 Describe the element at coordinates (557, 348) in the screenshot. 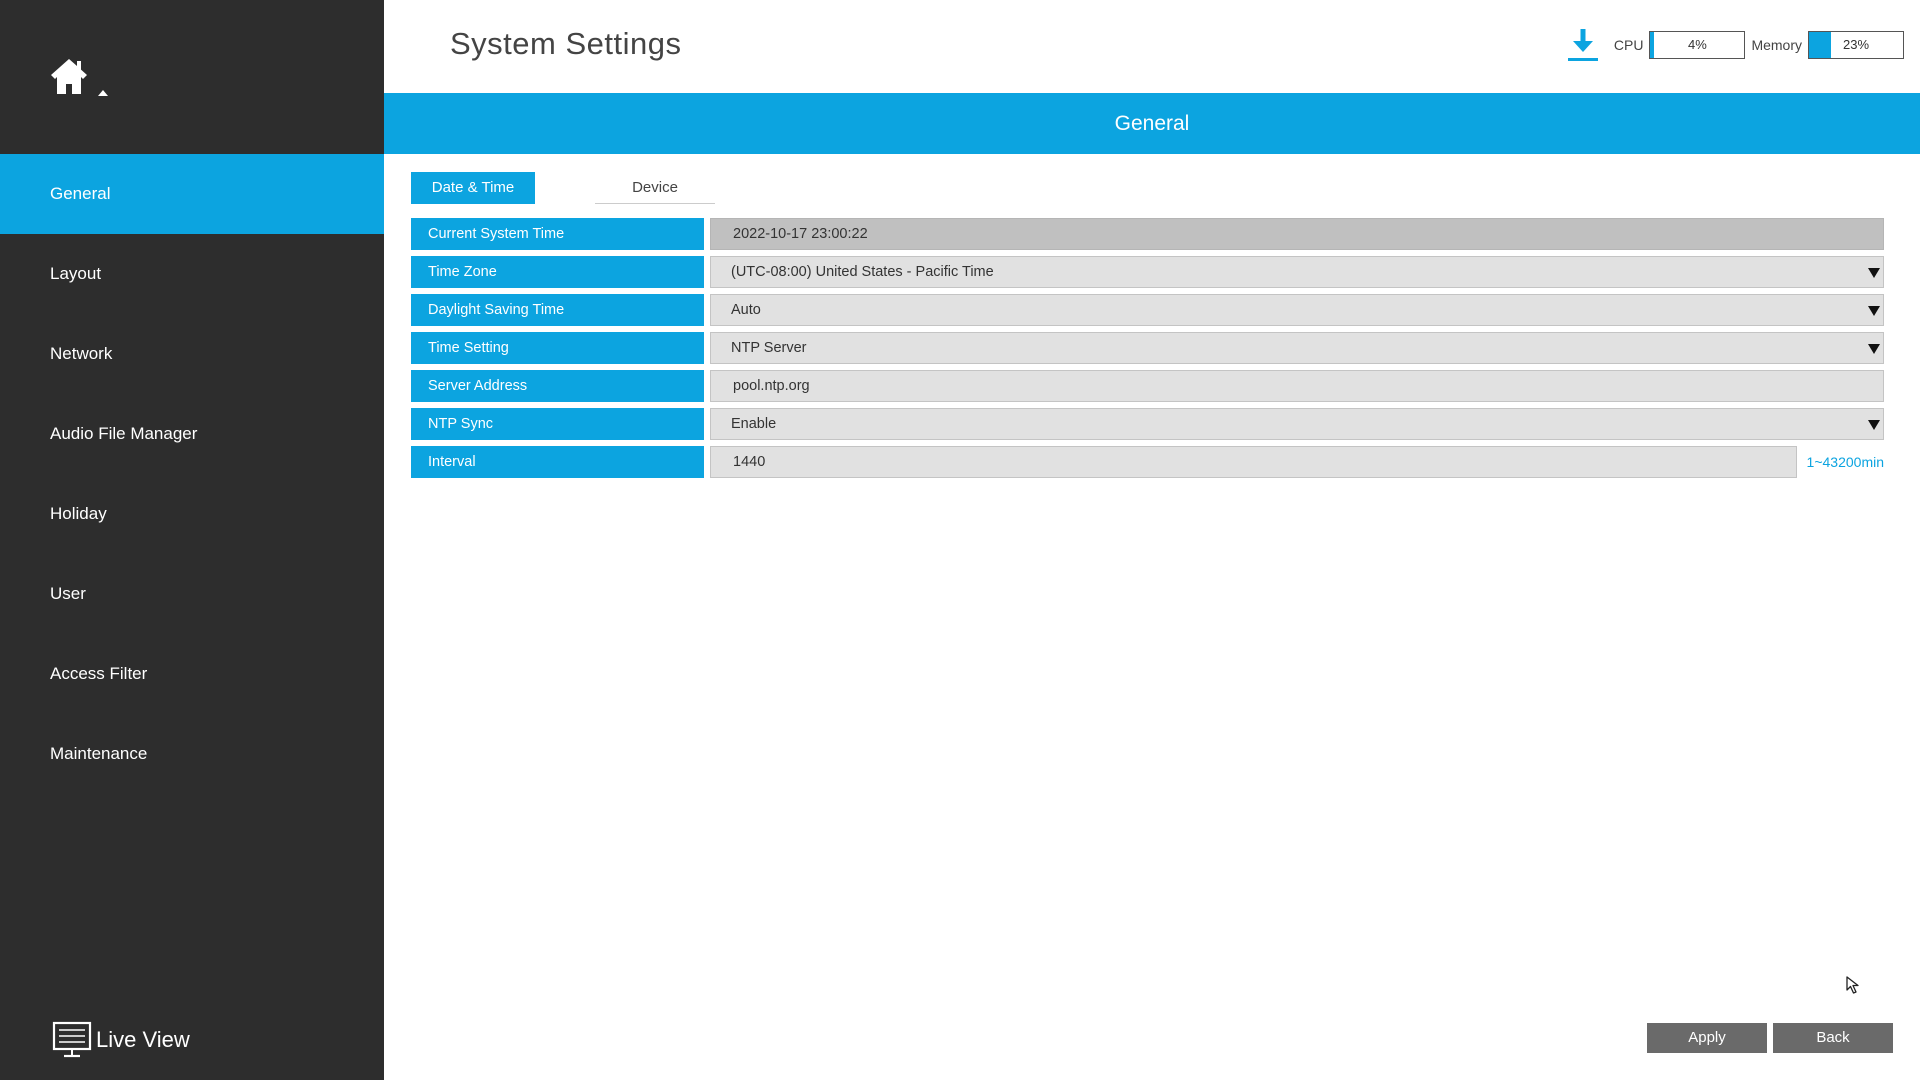

I see `time-setting-label: Time Setting` at that location.